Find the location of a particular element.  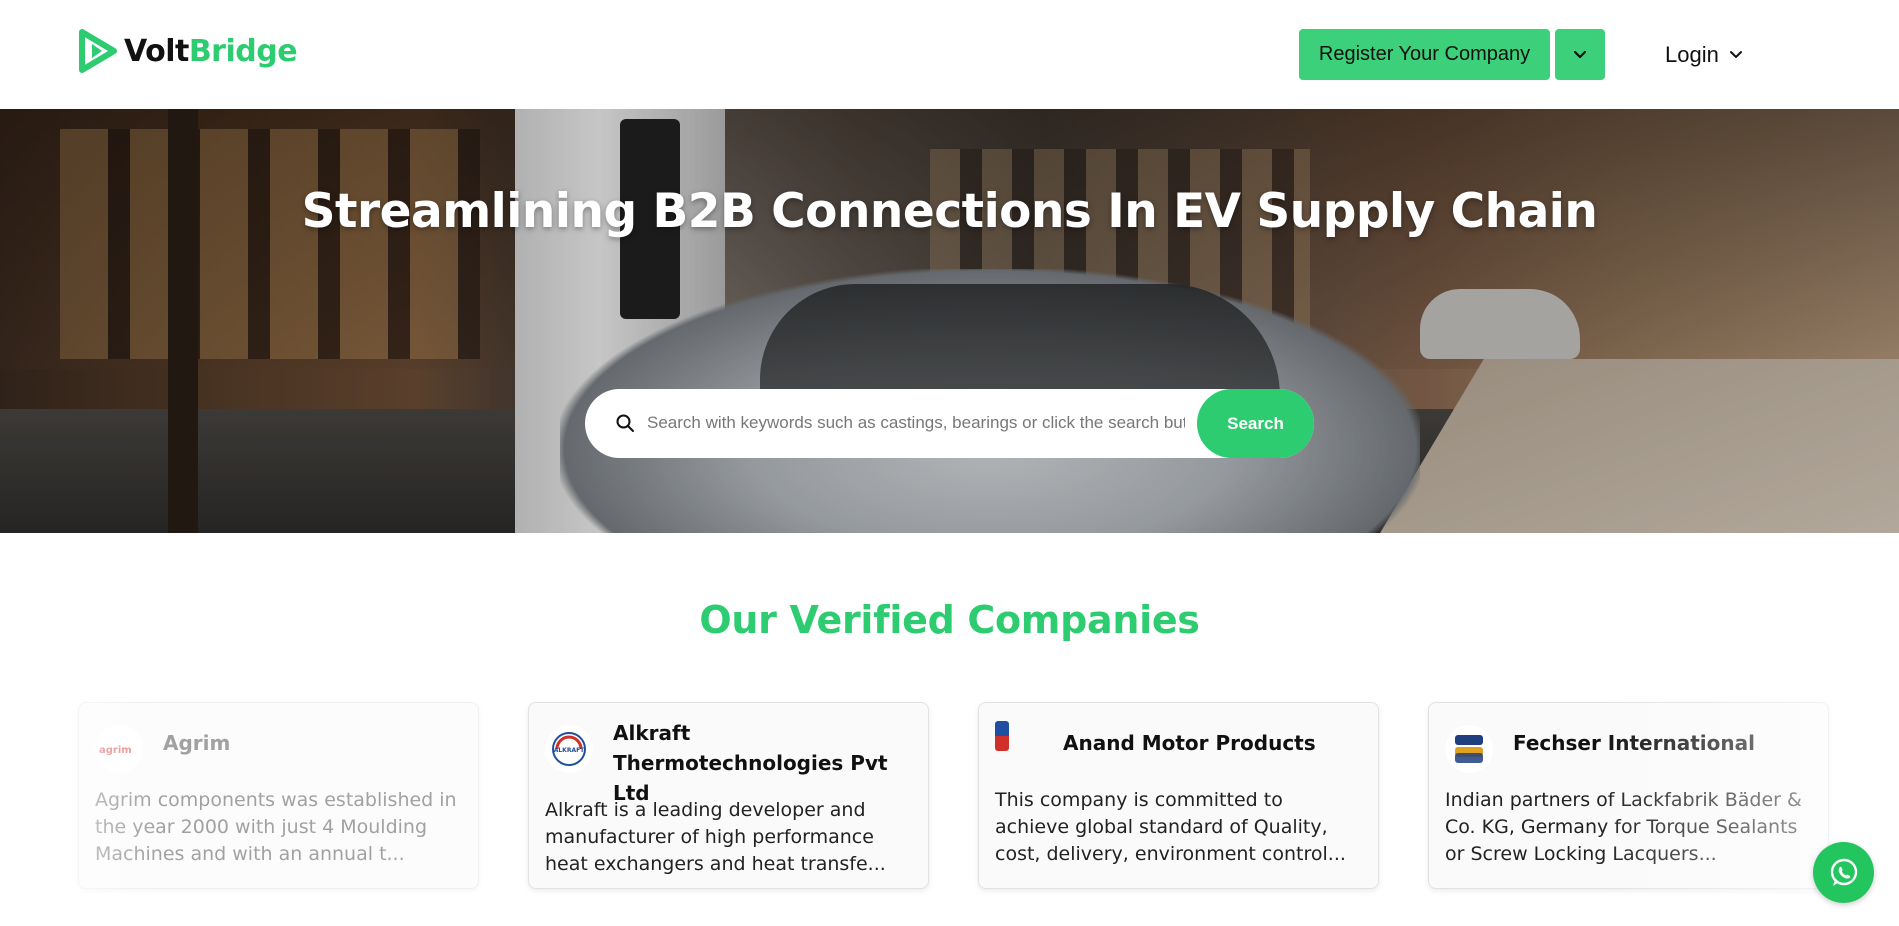

register-company-button: Register Your Company is located at coordinates (1424, 54).